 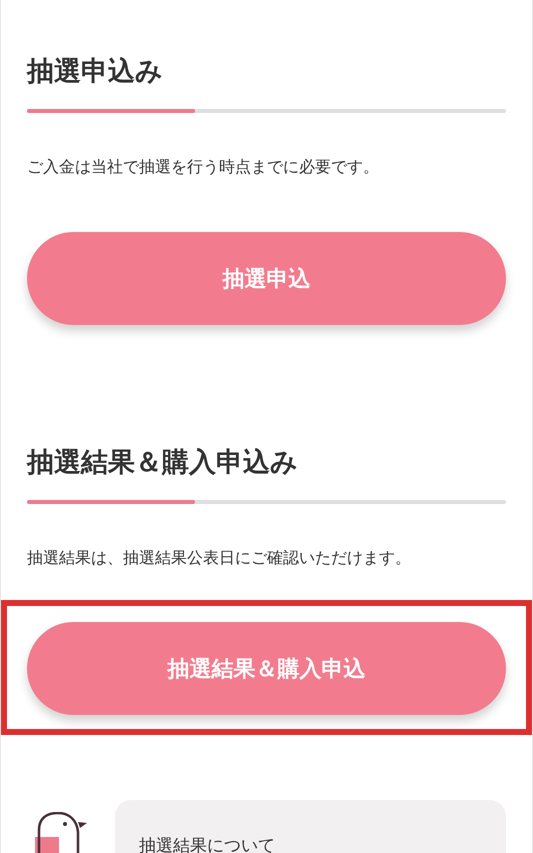 What do you see at coordinates (266, 668) in the screenshot?
I see `apply-button: 抽選結果＆購入申込` at bounding box center [266, 668].